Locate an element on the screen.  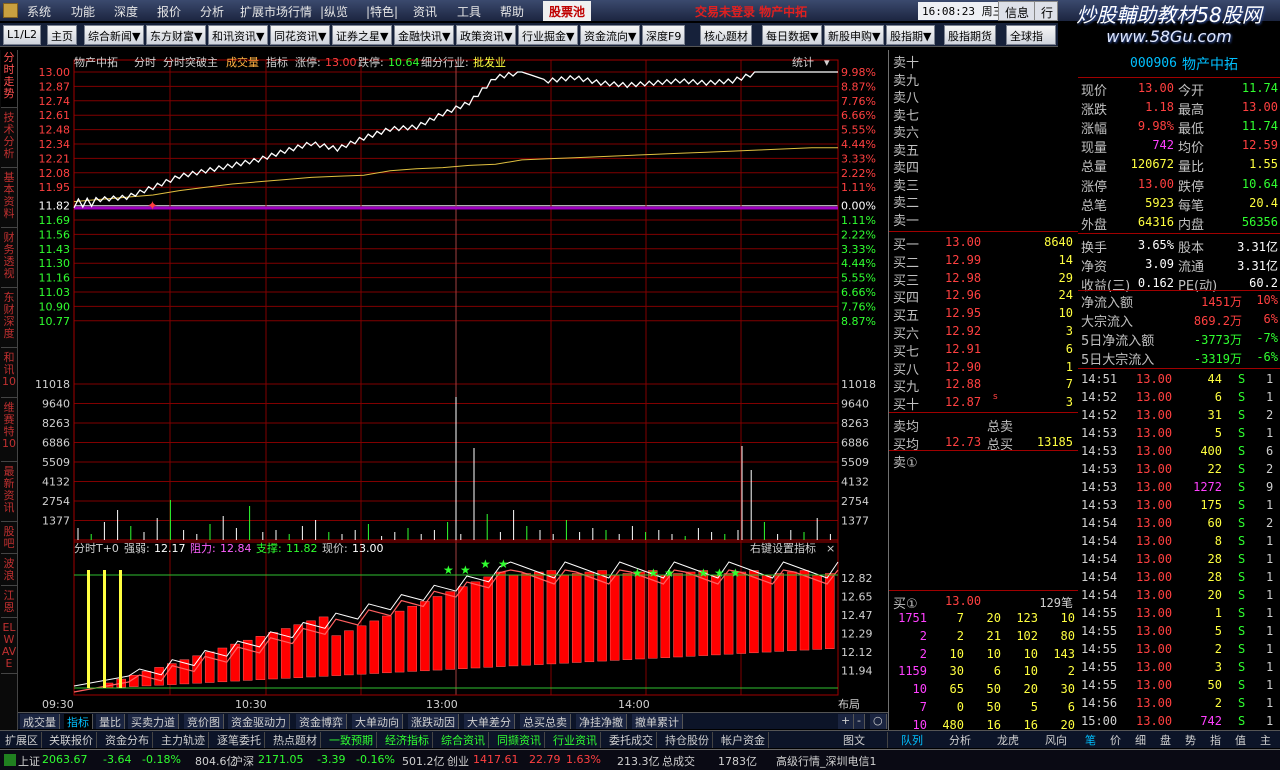
info-button: 信息 is located at coordinates (1017, 11).